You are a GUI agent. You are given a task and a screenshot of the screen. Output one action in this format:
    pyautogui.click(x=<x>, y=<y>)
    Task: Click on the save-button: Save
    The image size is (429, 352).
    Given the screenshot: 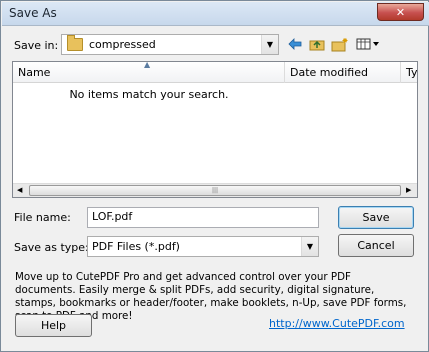 What is the action you would take?
    pyautogui.click(x=376, y=217)
    